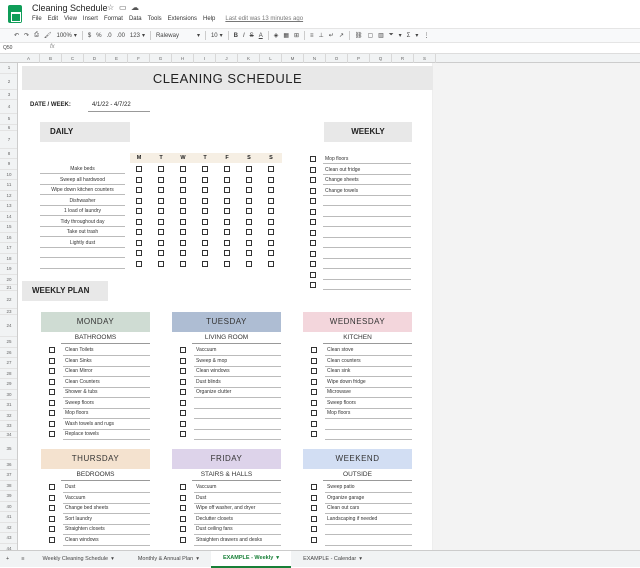 The width and height of the screenshot is (640, 568). Describe the element at coordinates (391, 35) in the screenshot. I see `filter-icon: ⏷` at that location.